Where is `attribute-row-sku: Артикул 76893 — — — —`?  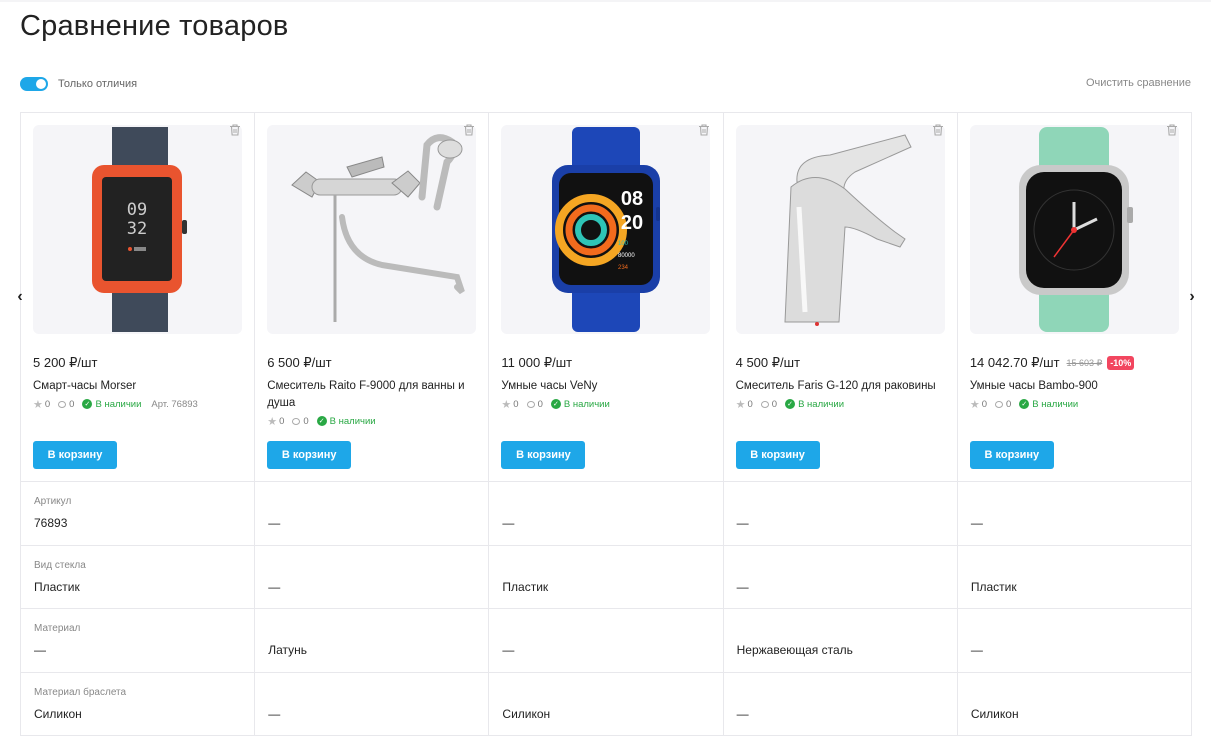
attribute-row-sku: Артикул 76893 — — — — is located at coordinates (607, 514).